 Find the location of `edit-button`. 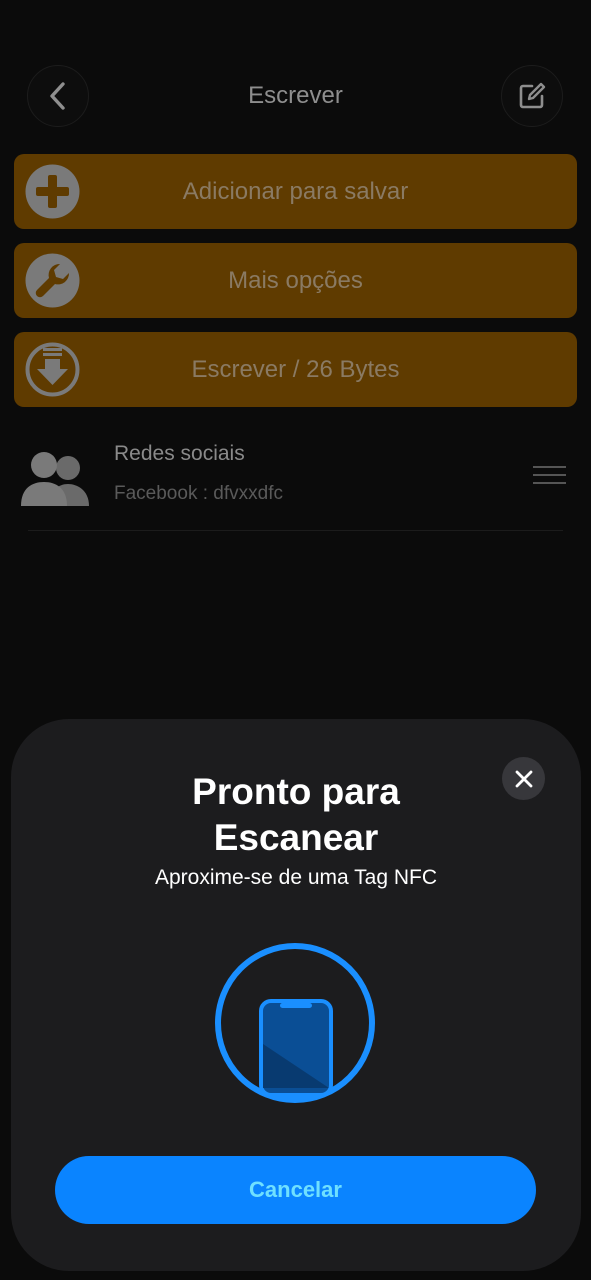

edit-button is located at coordinates (532, 96).